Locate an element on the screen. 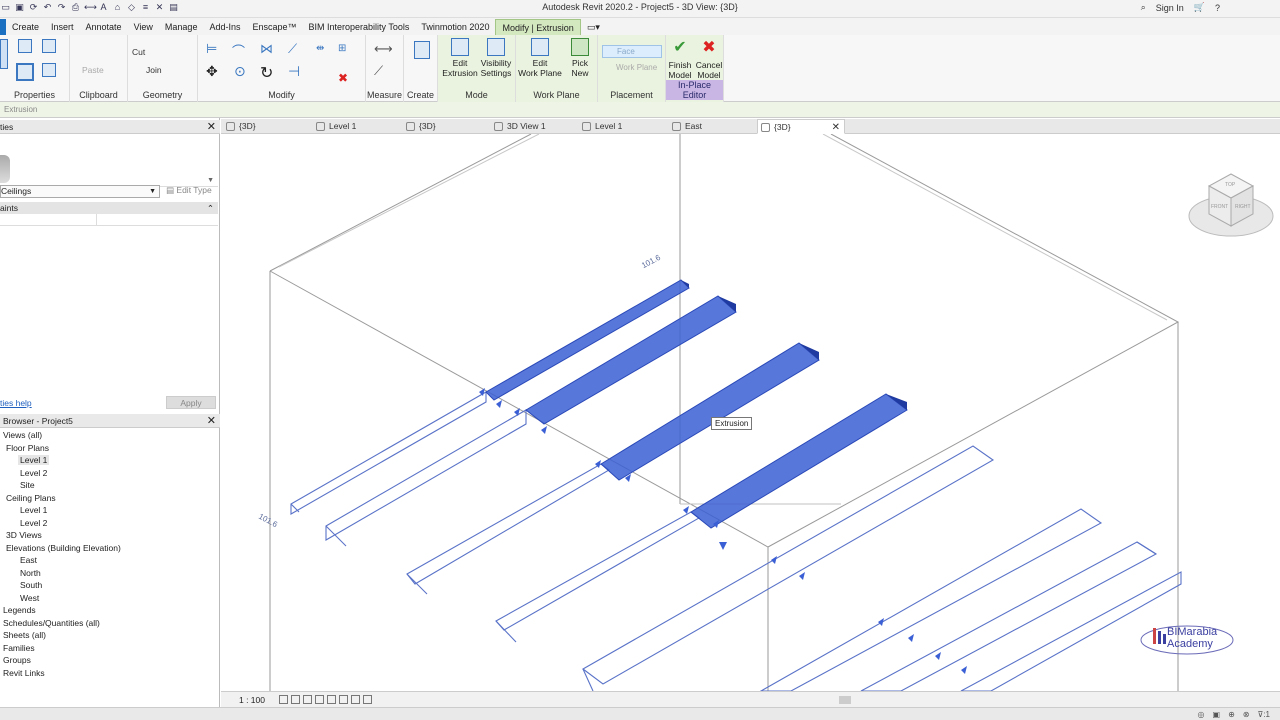  property-row is located at coordinates (109, 220).